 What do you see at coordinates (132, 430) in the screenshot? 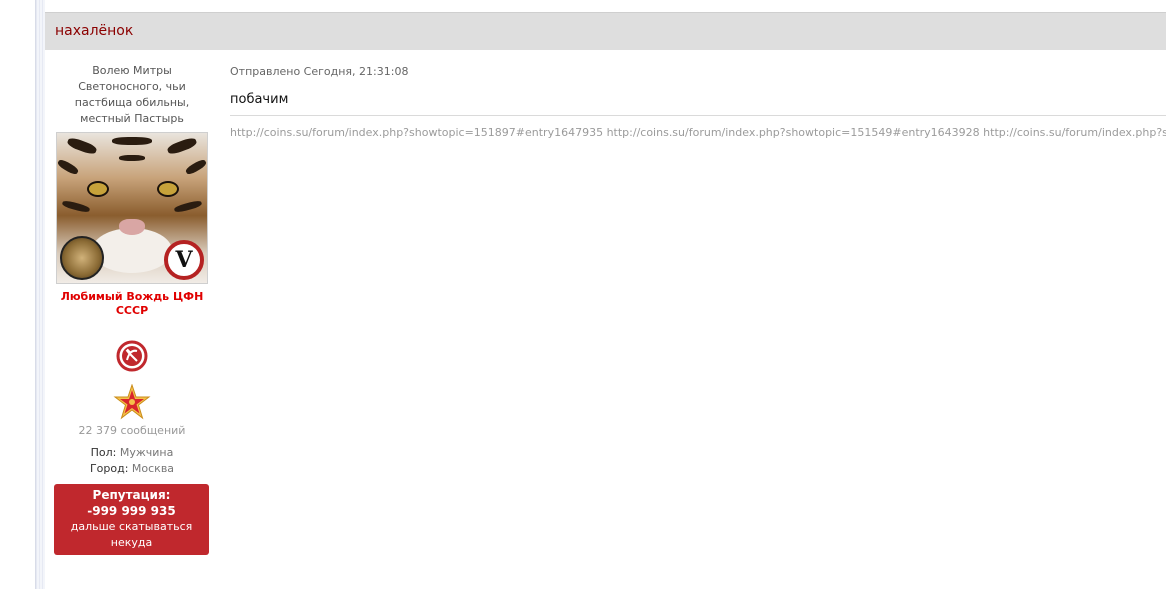
I see `posts-count: 22 379 сообщений` at bounding box center [132, 430].